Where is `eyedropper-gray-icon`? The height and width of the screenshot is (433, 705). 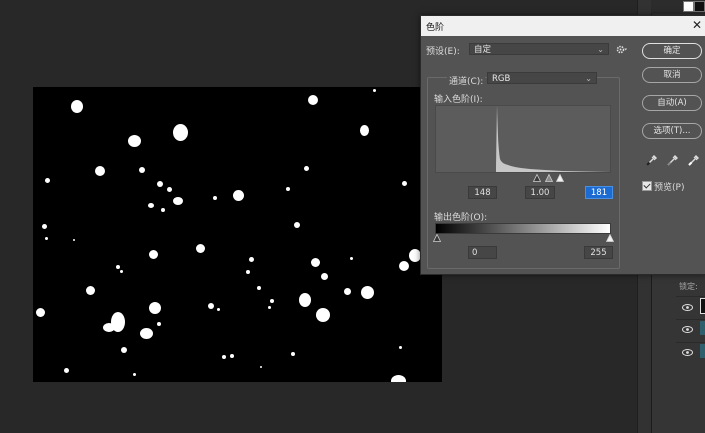
eyedropper-gray-icon is located at coordinates (673, 160).